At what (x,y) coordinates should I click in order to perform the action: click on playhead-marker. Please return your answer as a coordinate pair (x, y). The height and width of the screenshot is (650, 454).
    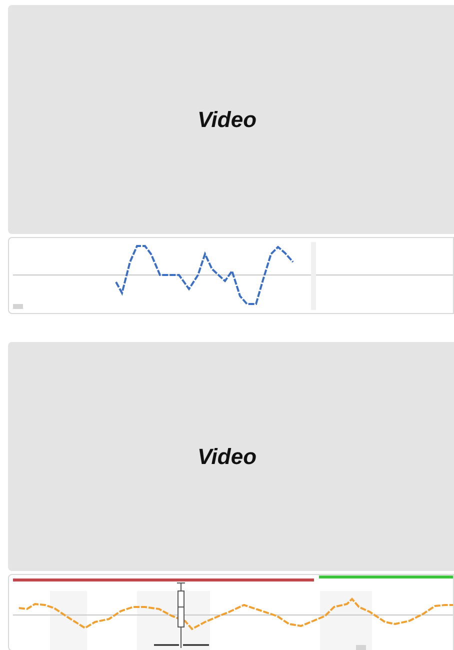
    Looking at the image, I should click on (181, 615).